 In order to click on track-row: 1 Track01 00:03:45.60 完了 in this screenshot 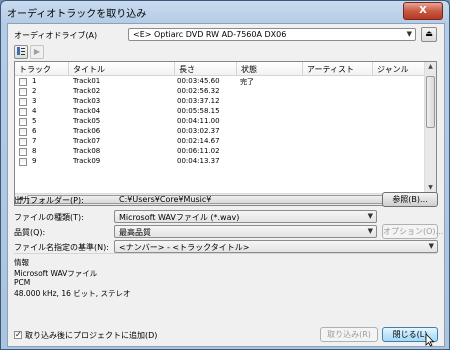, I will do `click(220, 82)`.